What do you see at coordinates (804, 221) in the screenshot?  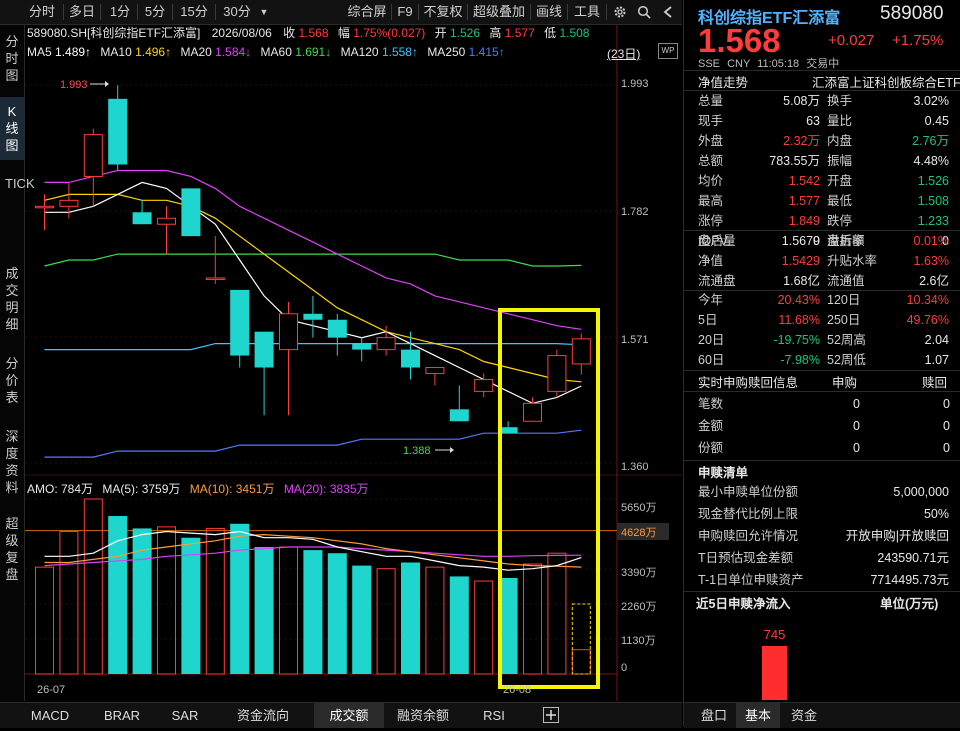 I see `stat-value: 1.849` at bounding box center [804, 221].